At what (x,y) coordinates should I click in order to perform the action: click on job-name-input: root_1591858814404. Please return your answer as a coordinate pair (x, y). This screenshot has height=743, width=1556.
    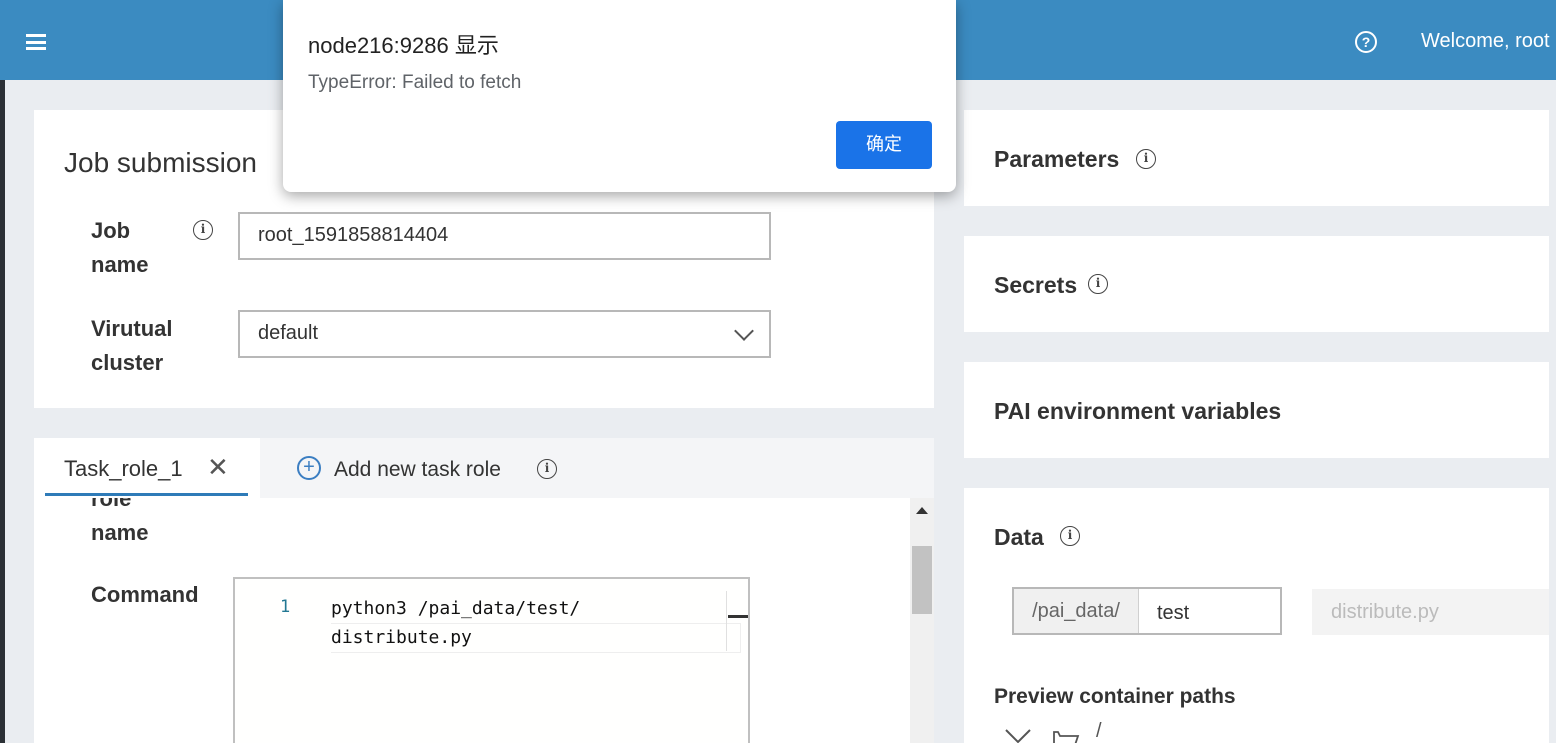
    Looking at the image, I should click on (504, 236).